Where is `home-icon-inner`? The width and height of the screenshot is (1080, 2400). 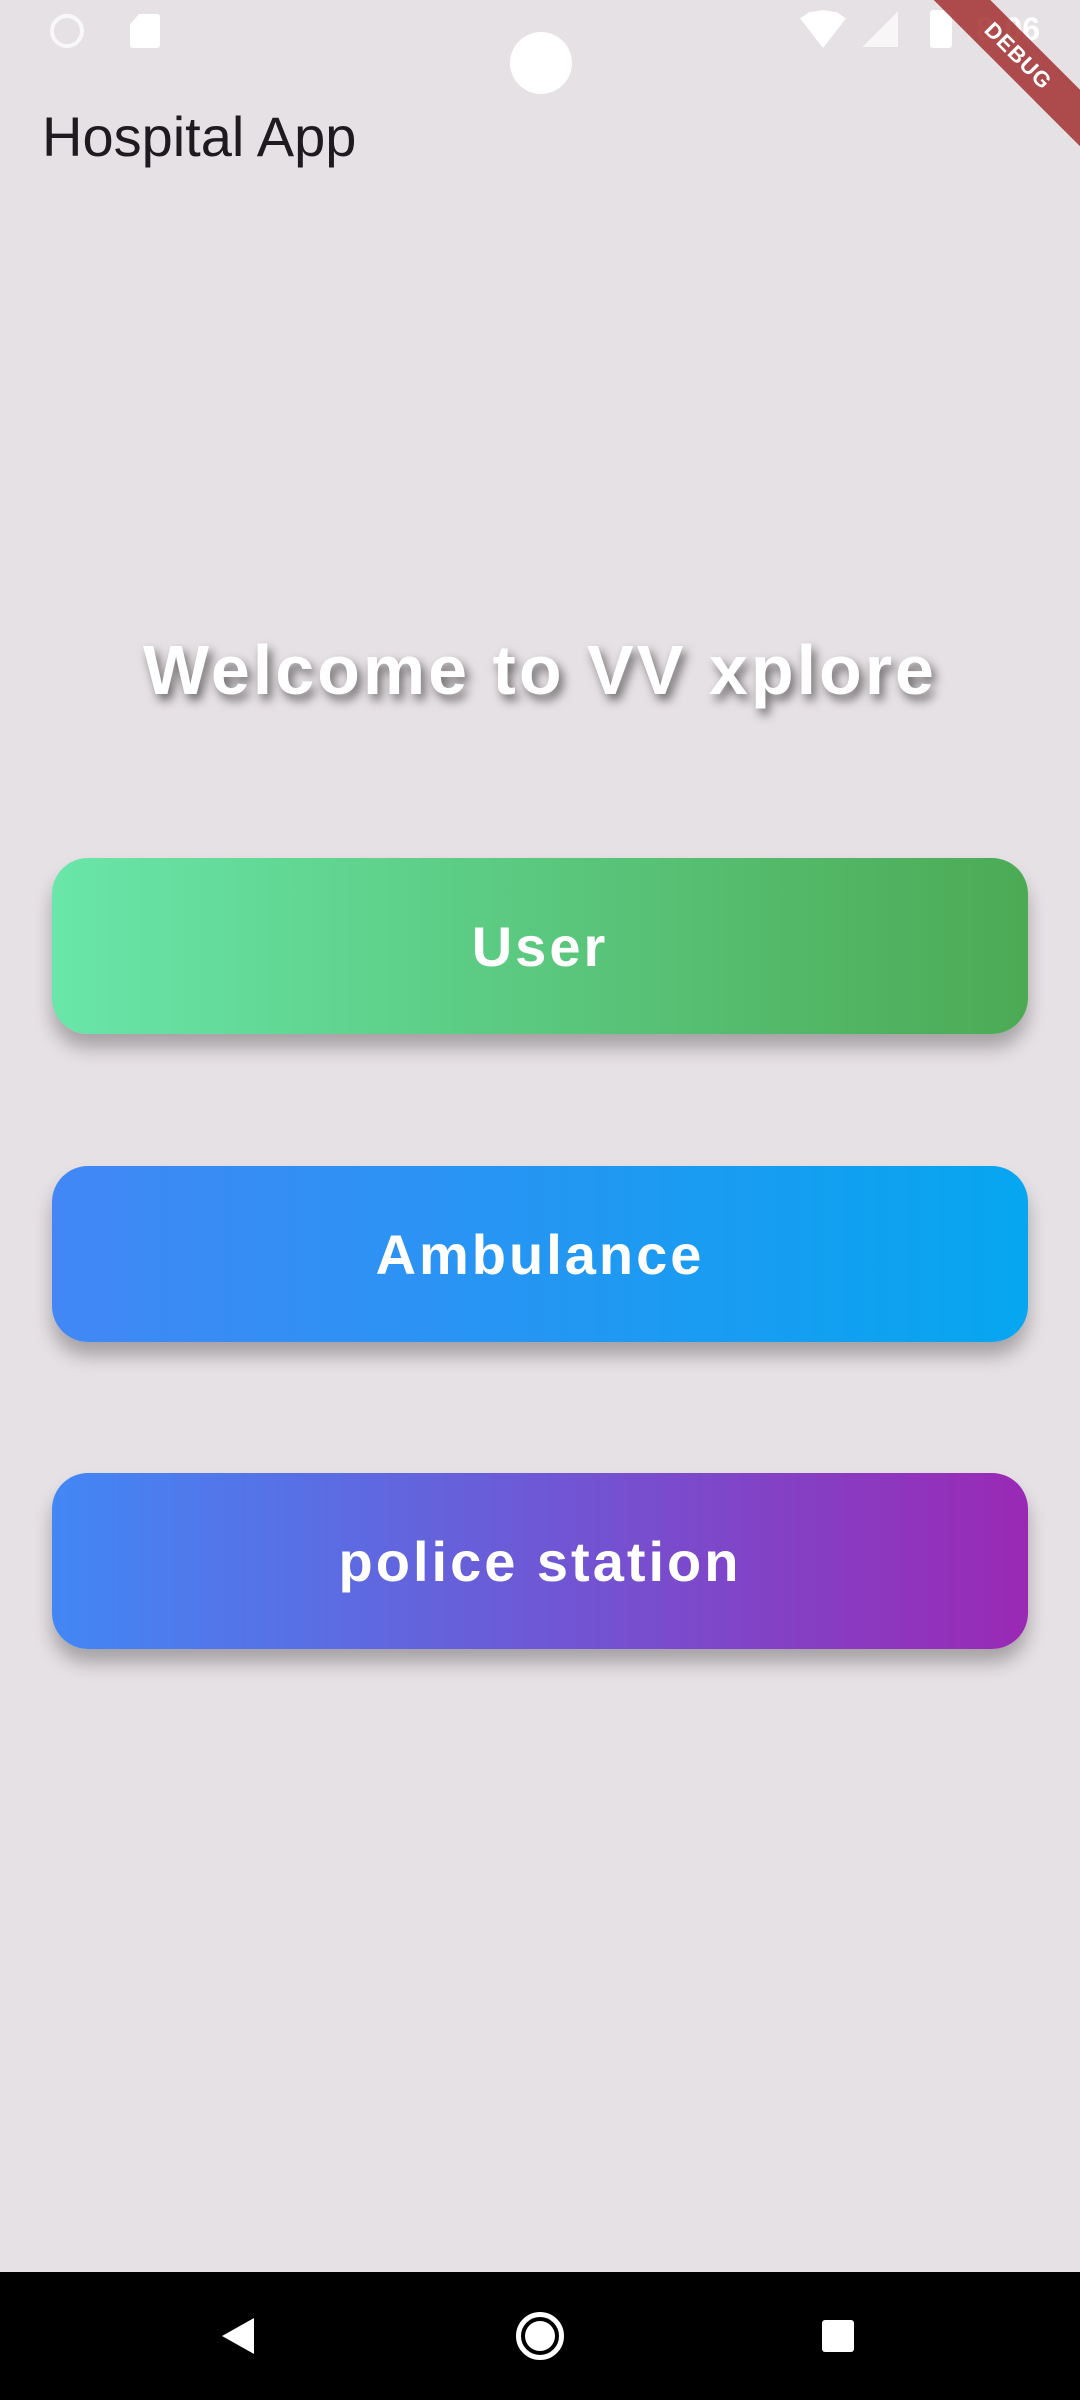
home-icon-inner is located at coordinates (540, 2336).